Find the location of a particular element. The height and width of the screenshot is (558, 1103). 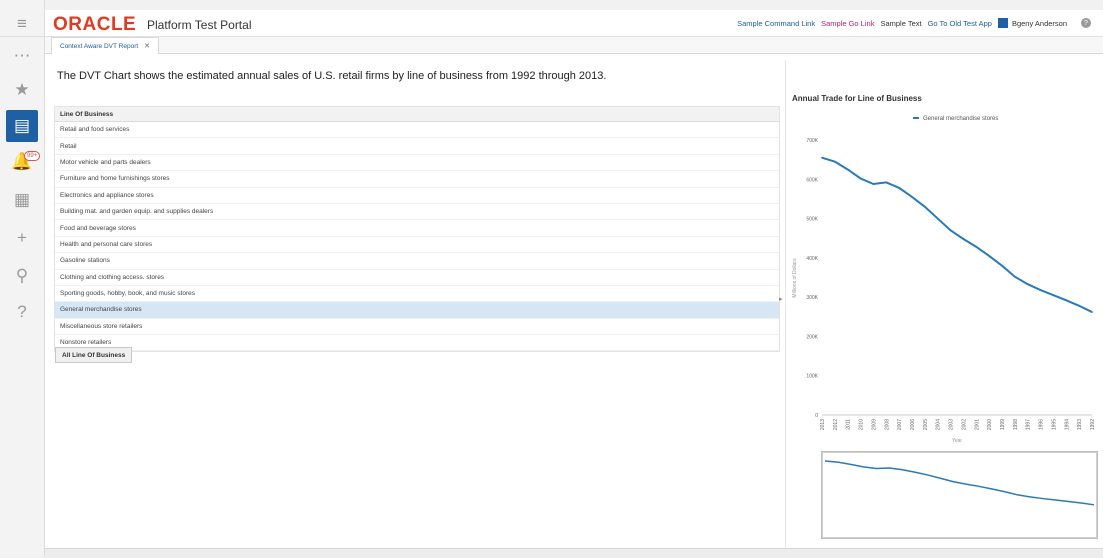

legend-label: General merchandise stores is located at coordinates (960, 119).